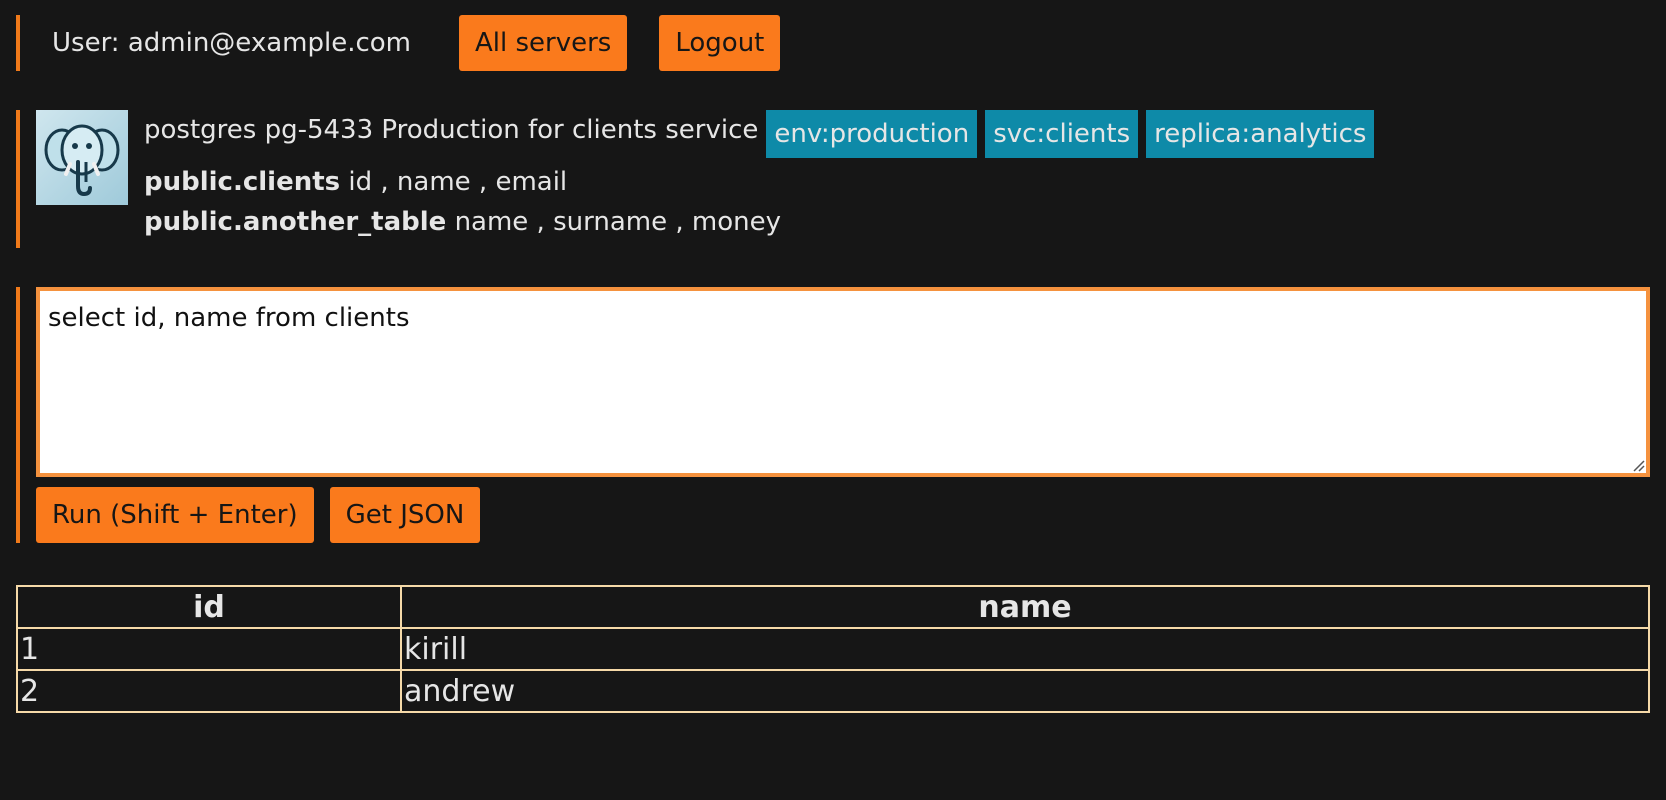 This screenshot has width=1666, height=800. I want to click on column-header-name: name, so click(1025, 607).